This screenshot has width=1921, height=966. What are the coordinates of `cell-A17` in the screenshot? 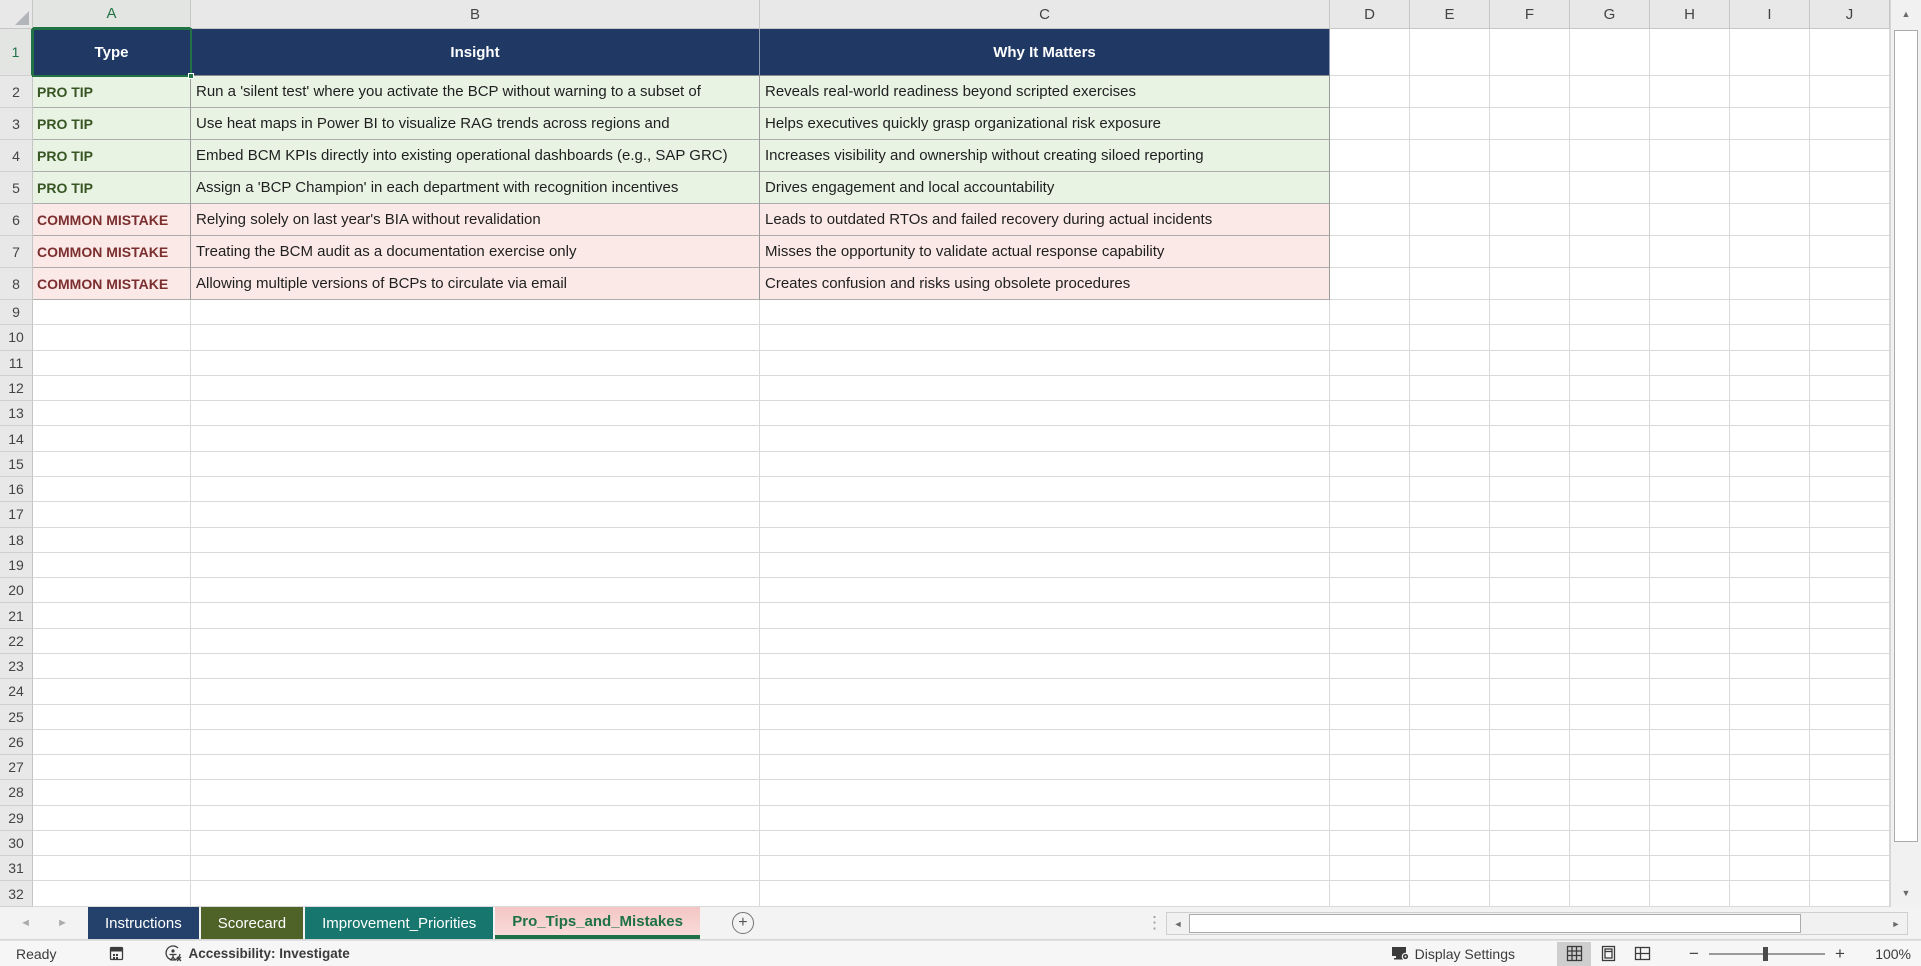 It's located at (112, 515).